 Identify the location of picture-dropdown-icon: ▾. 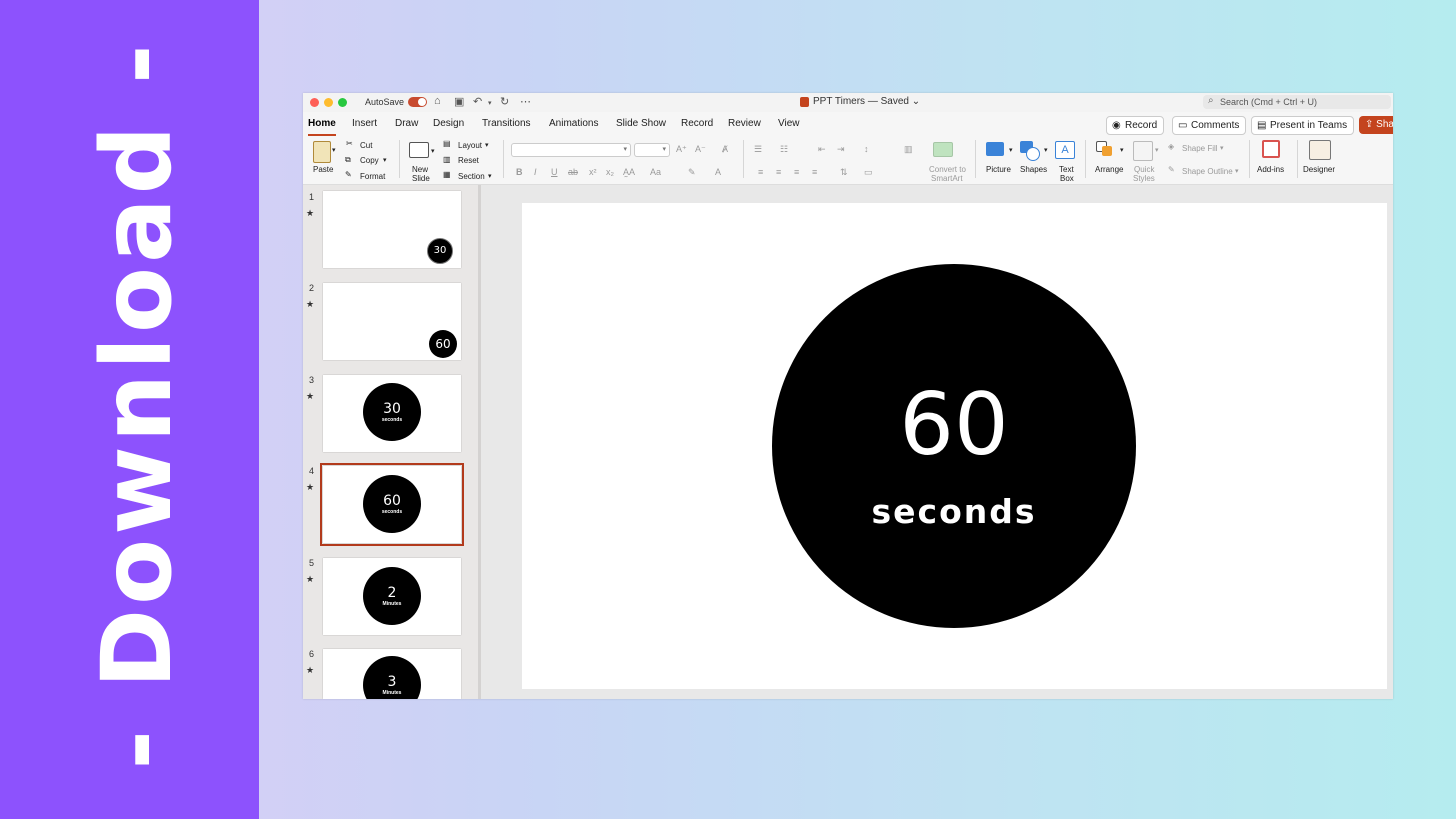
(1011, 150).